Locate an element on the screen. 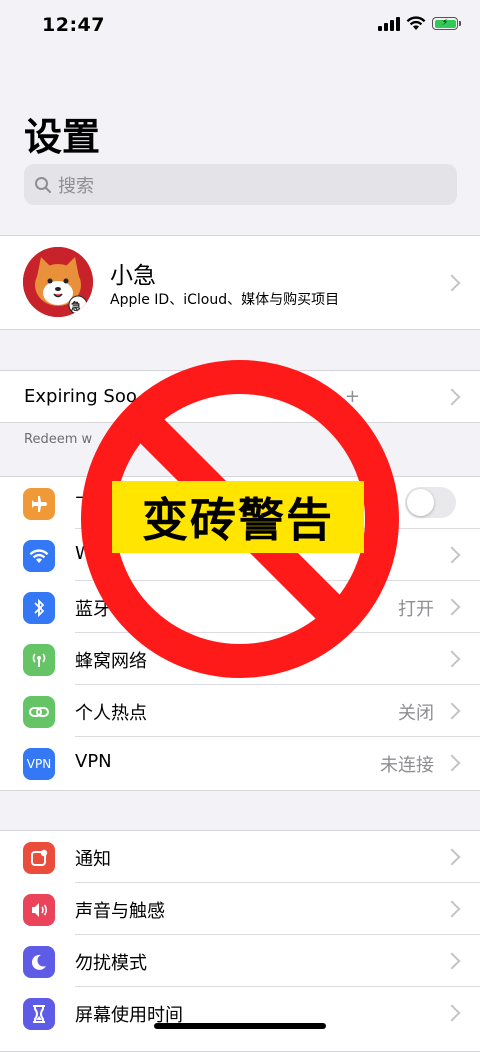 The width and height of the screenshot is (480, 1052). bluetooth-icon is located at coordinates (39, 608).